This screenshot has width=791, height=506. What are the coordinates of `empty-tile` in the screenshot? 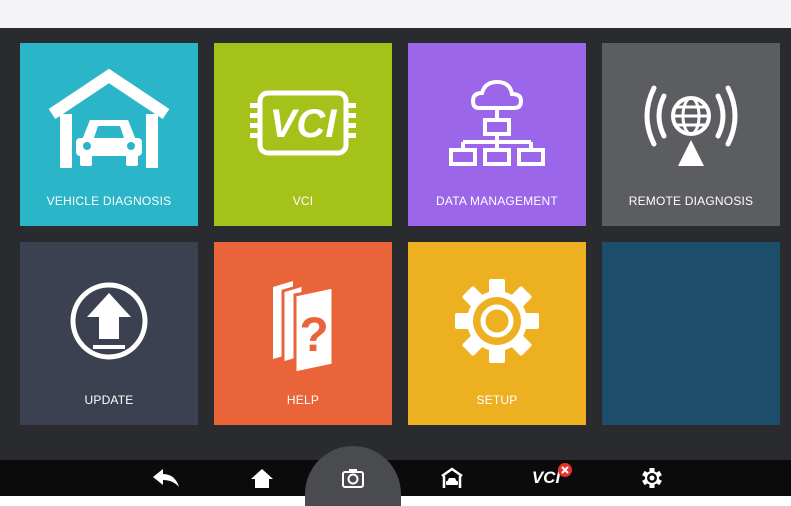 It's located at (691, 333).